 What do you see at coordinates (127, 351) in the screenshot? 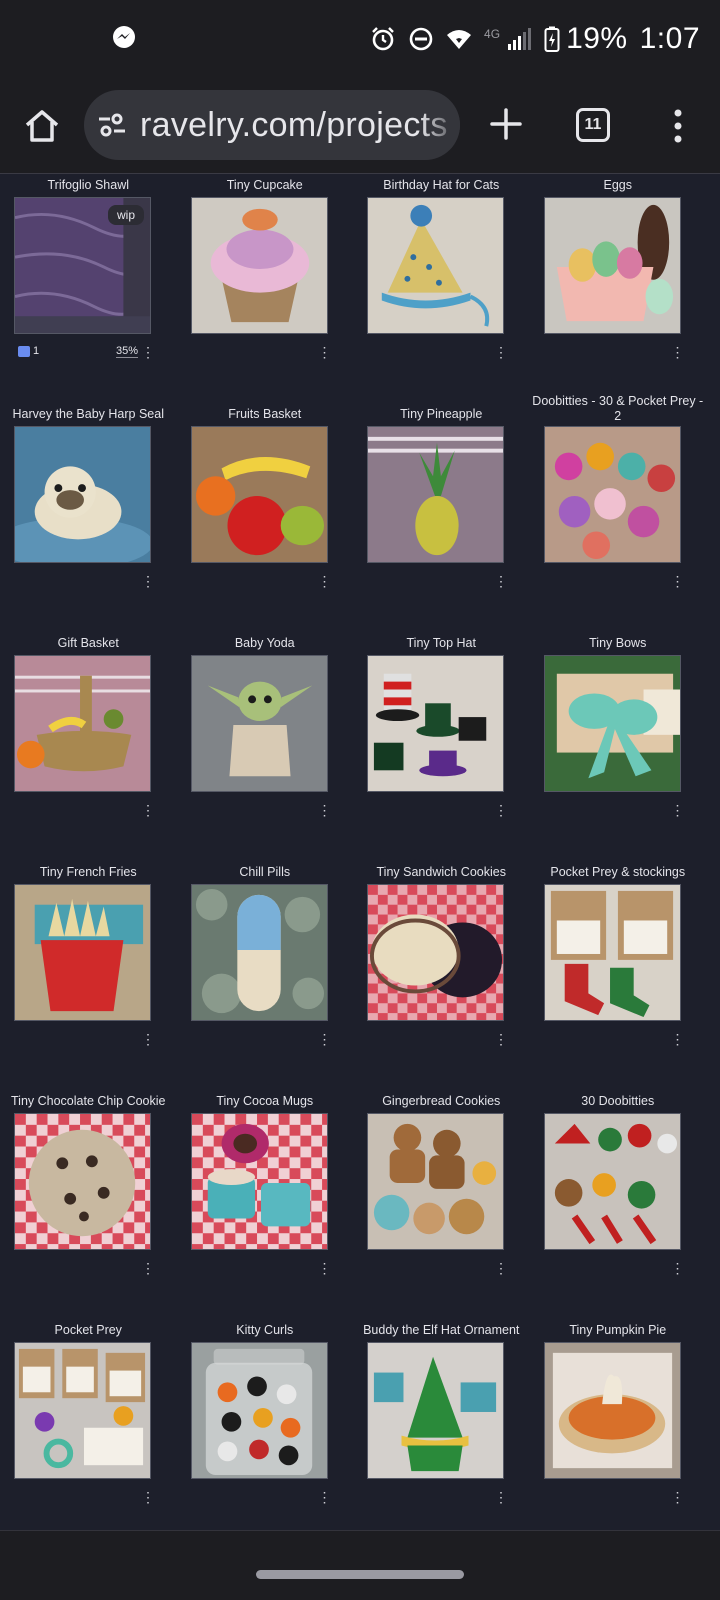
I see `progress-value: 35%` at bounding box center [127, 351].